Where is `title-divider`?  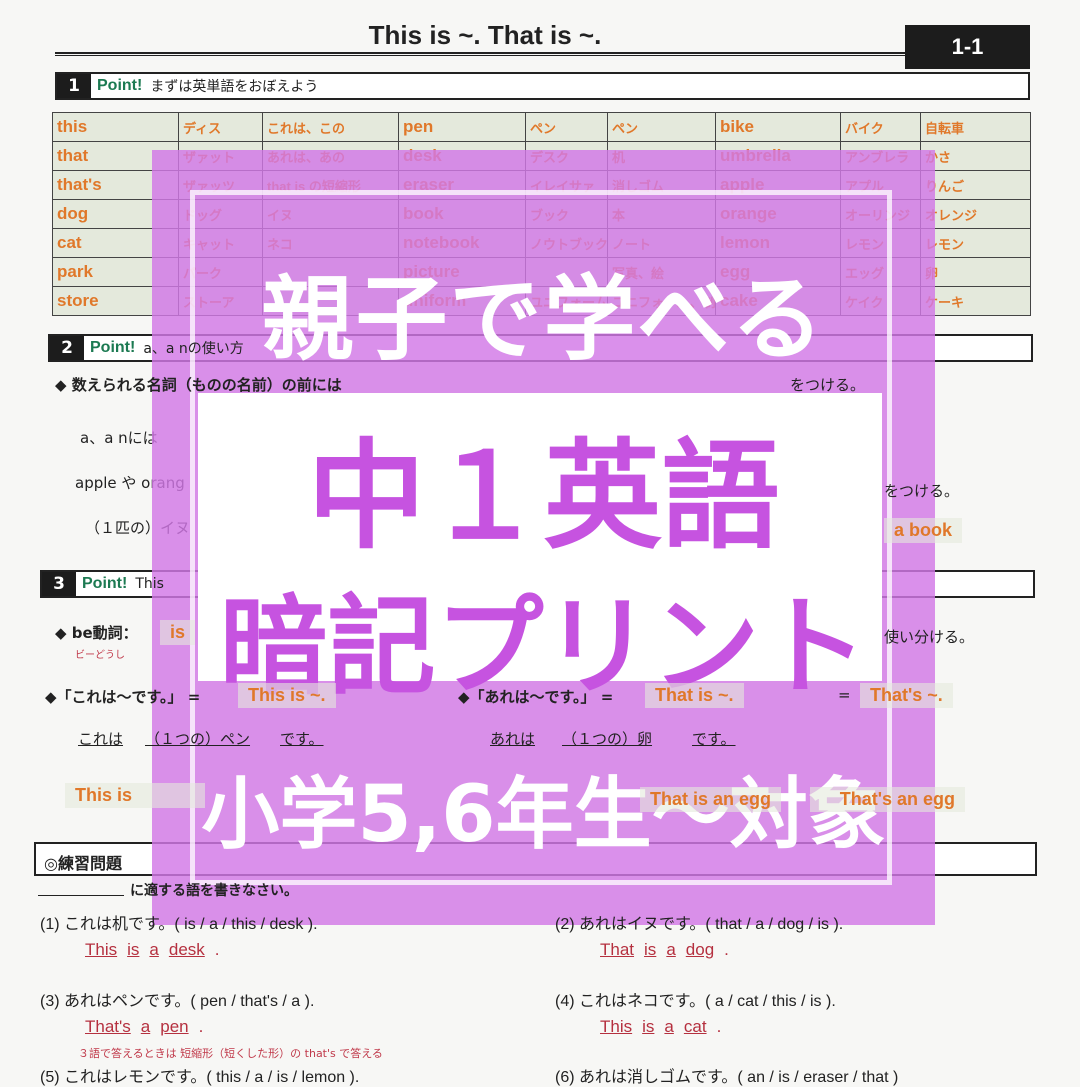
title-divider is located at coordinates (480, 54).